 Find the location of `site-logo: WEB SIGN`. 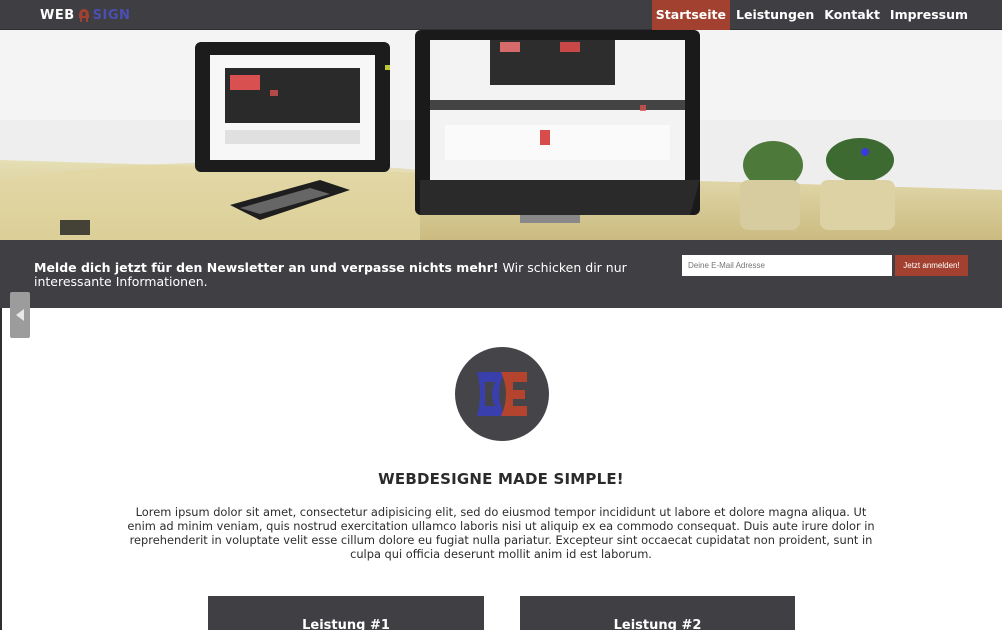

site-logo: WEB SIGN is located at coordinates (85, 15).